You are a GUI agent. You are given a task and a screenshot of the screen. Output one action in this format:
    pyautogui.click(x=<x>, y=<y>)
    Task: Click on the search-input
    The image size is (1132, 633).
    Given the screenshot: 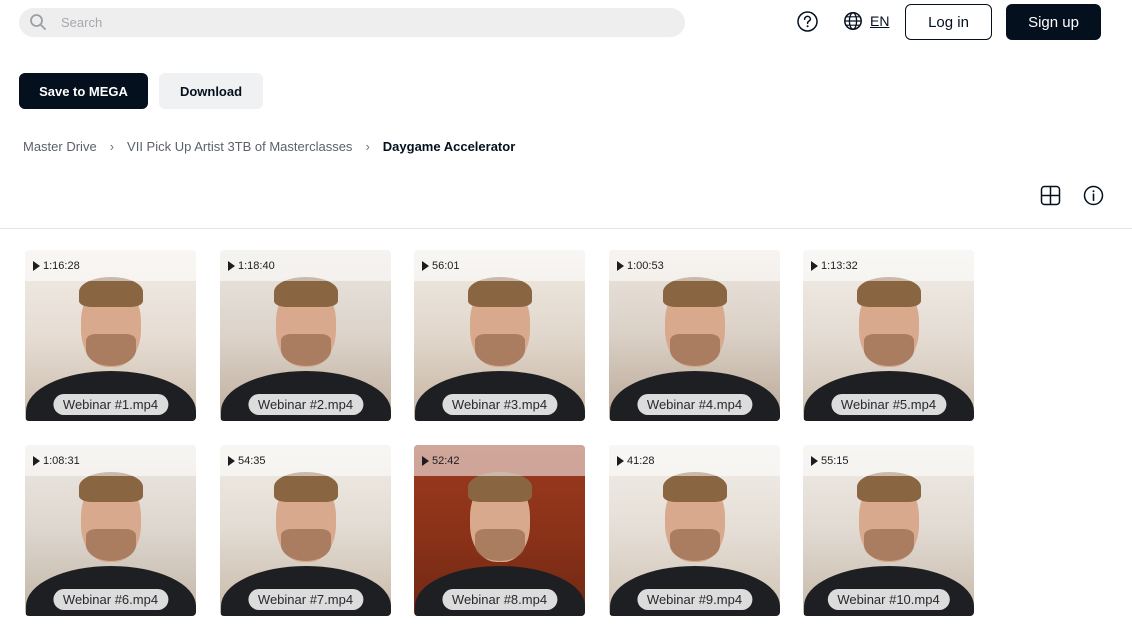 What is the action you would take?
    pyautogui.click(x=361, y=22)
    